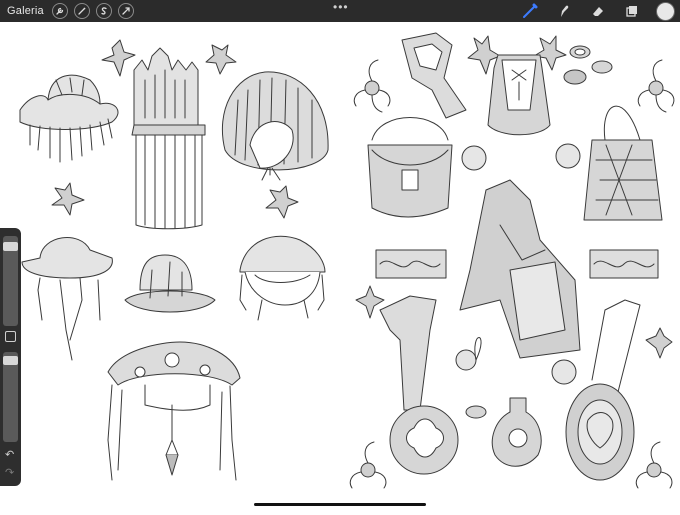 The width and height of the screenshot is (680, 515). Describe the element at coordinates (168, 138) in the screenshot. I see `tower-crown-sketch` at that location.